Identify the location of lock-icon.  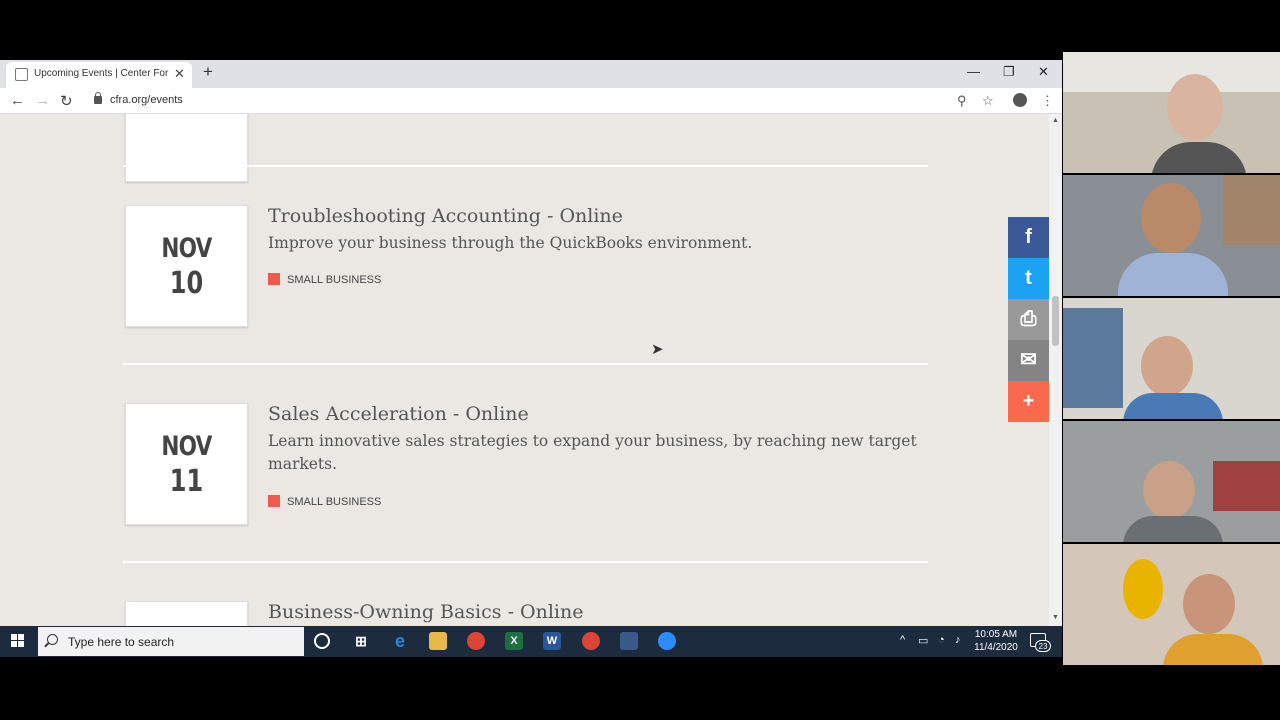
(98, 98).